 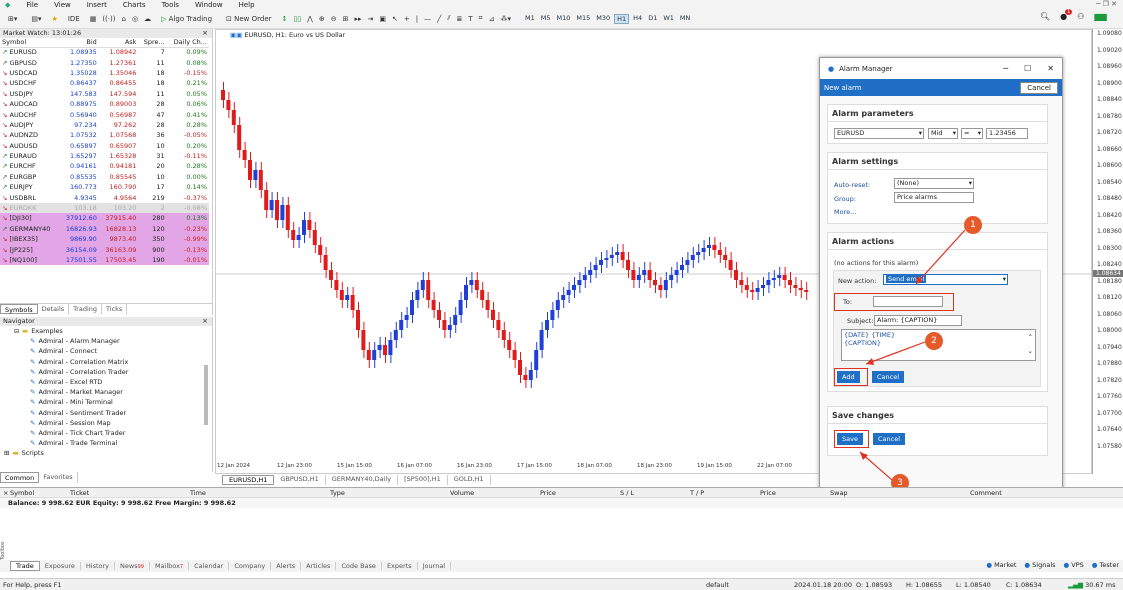 I want to click on chart-tab: GBPUSD,H1, so click(x=300, y=480).